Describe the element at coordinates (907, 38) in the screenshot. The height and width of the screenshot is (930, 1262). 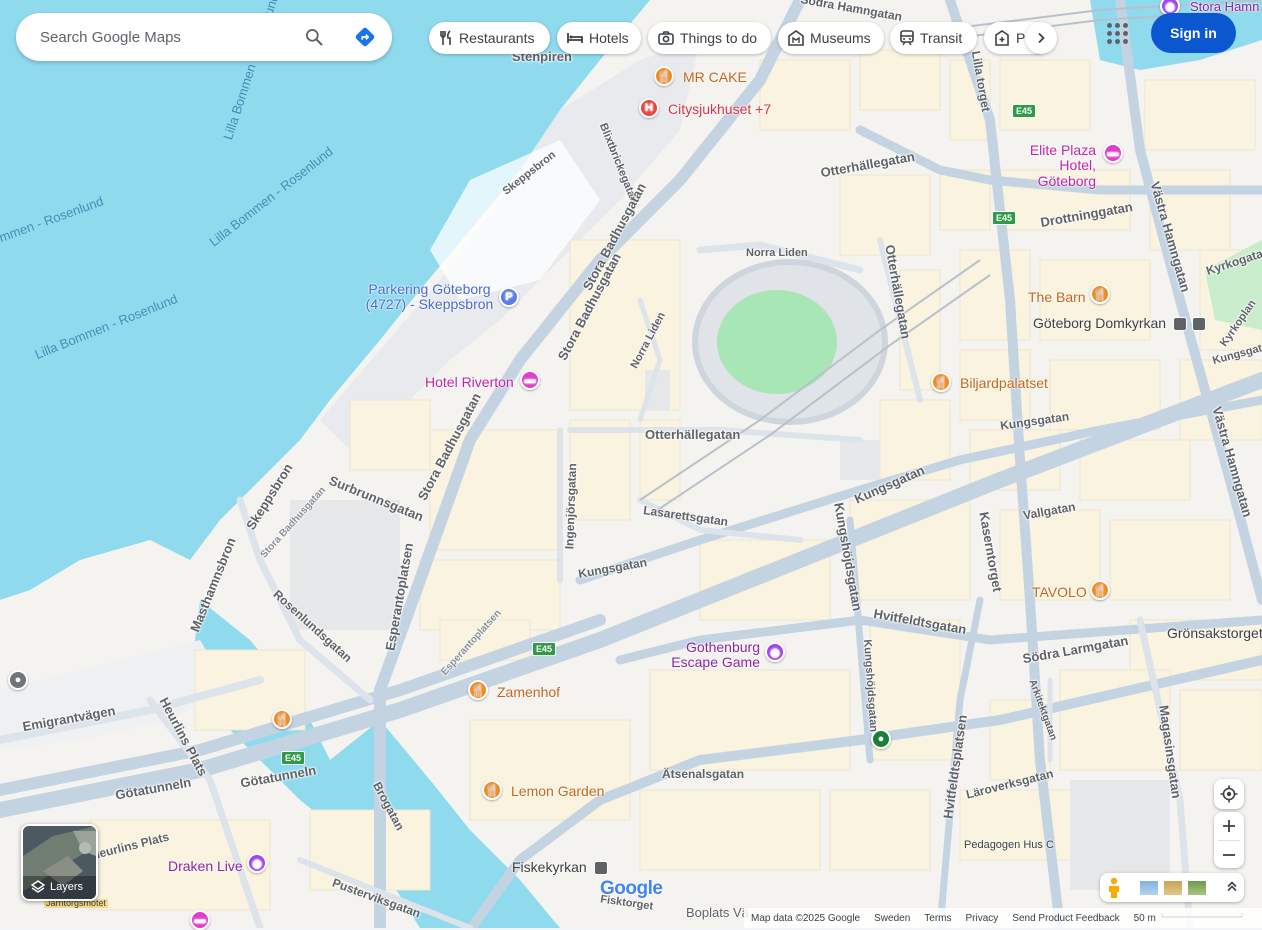
I see `train-icon` at that location.